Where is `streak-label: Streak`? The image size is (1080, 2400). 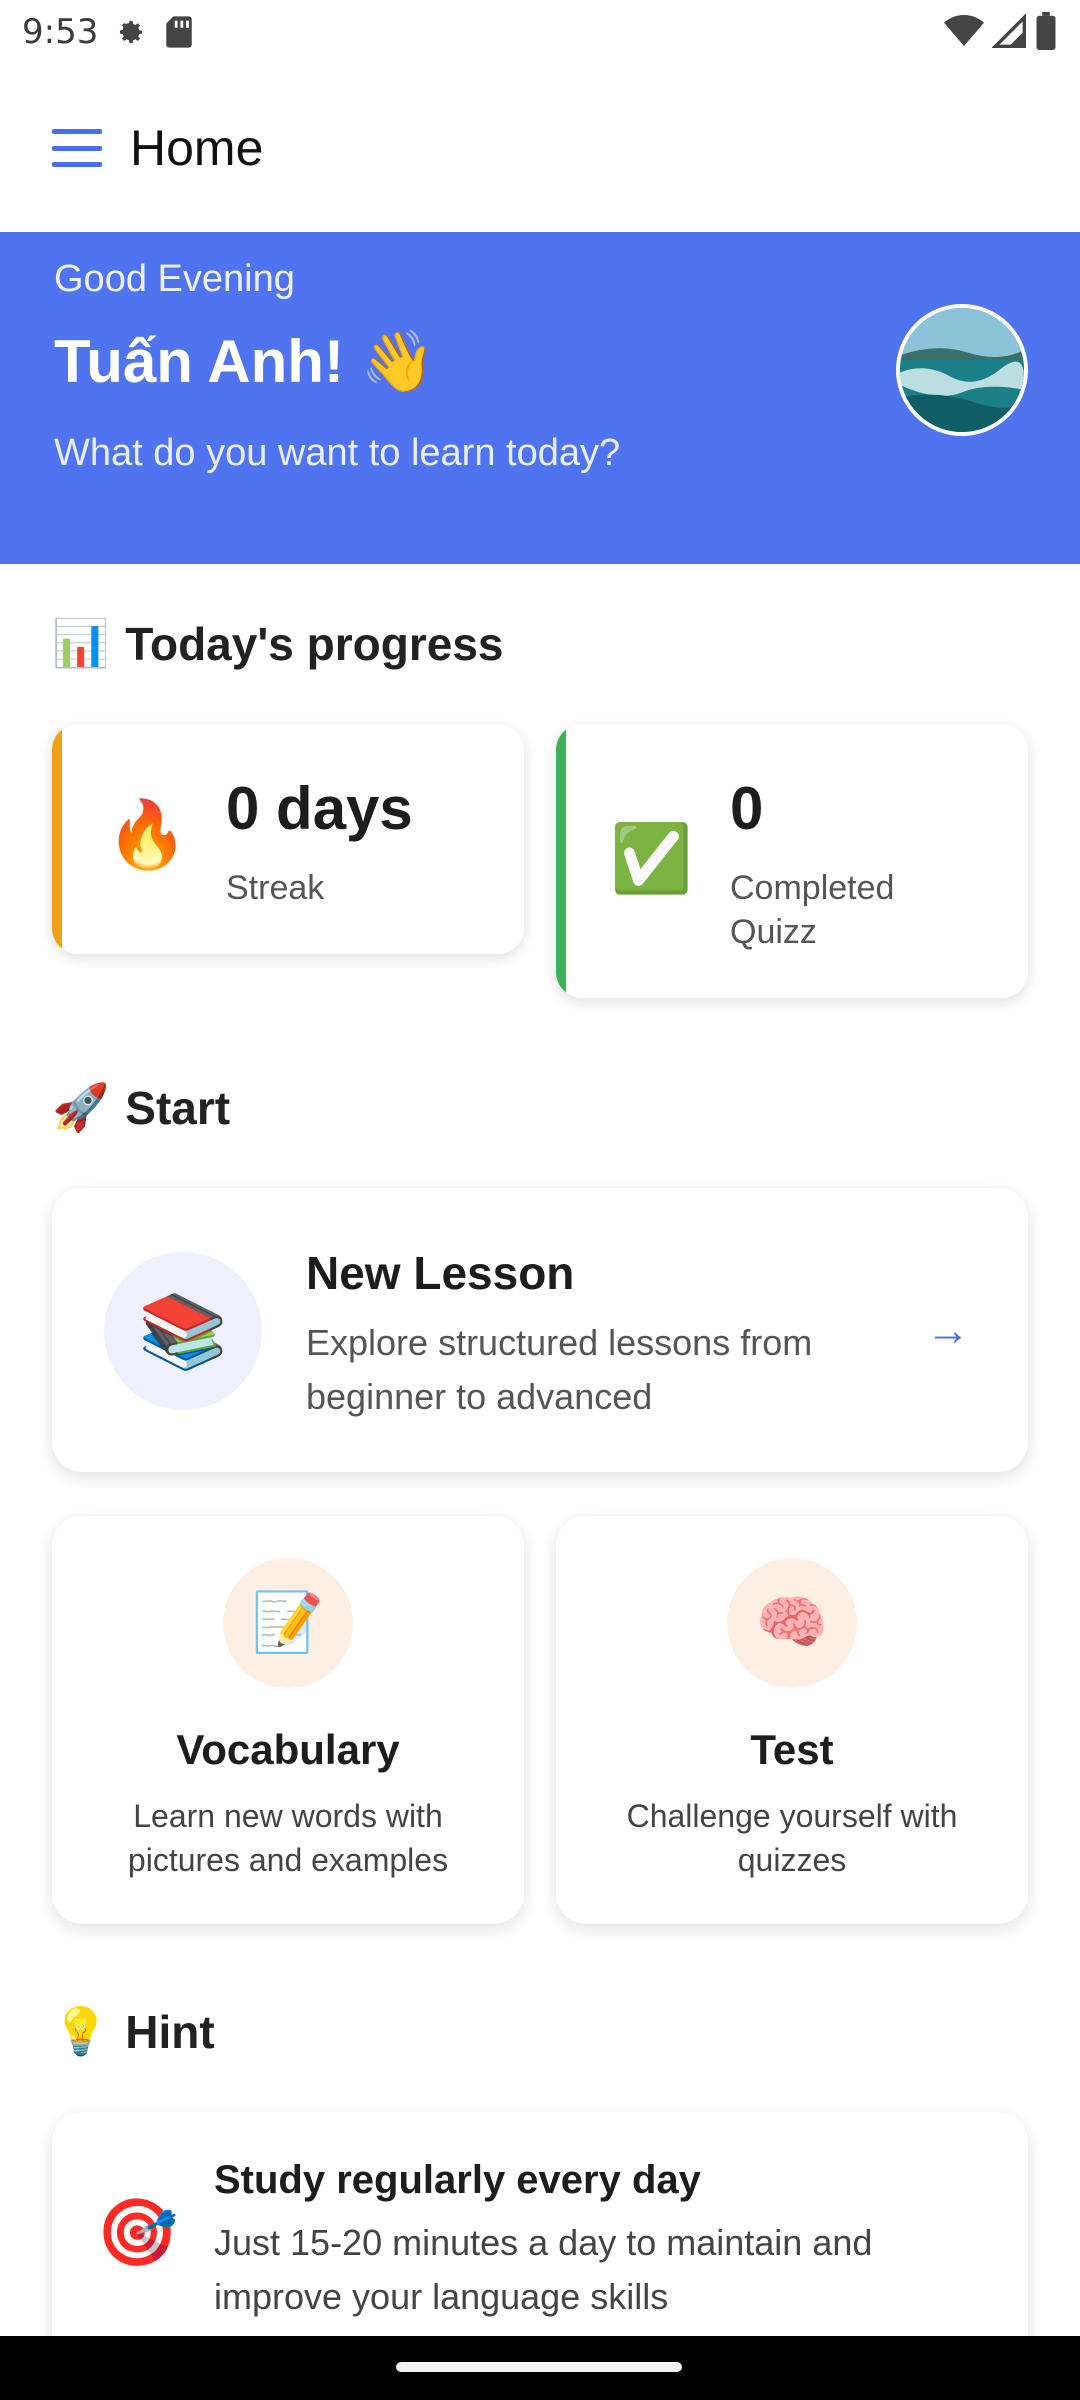 streak-label: Streak is located at coordinates (275, 888).